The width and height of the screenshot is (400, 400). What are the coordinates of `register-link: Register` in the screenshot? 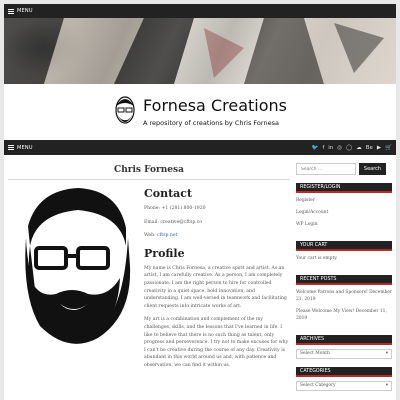 It's located at (344, 203).